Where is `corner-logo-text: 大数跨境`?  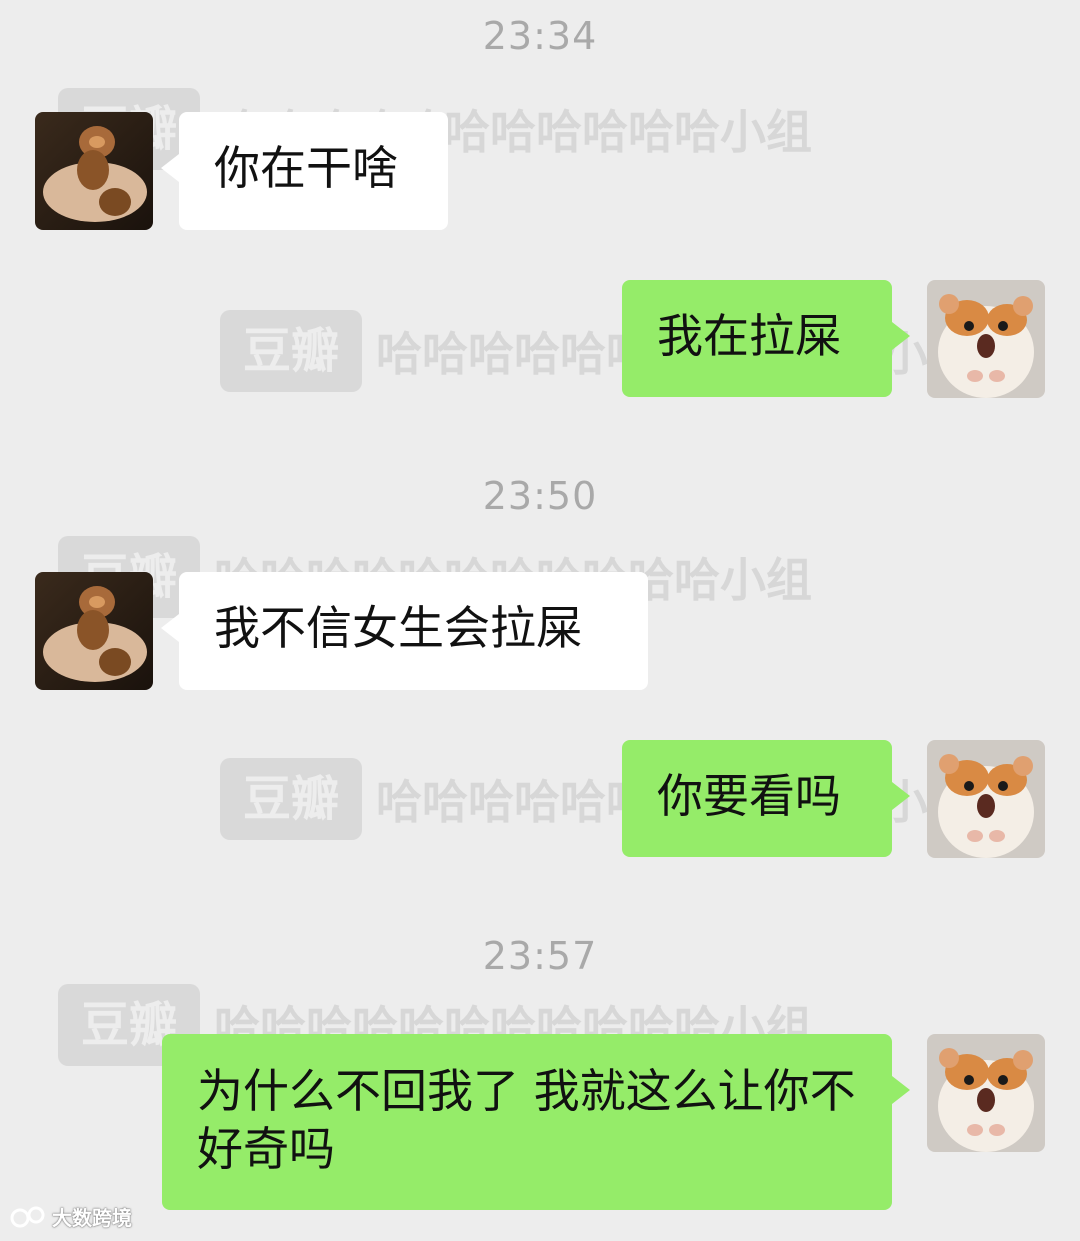 corner-logo-text: 大数跨境 is located at coordinates (92, 1218).